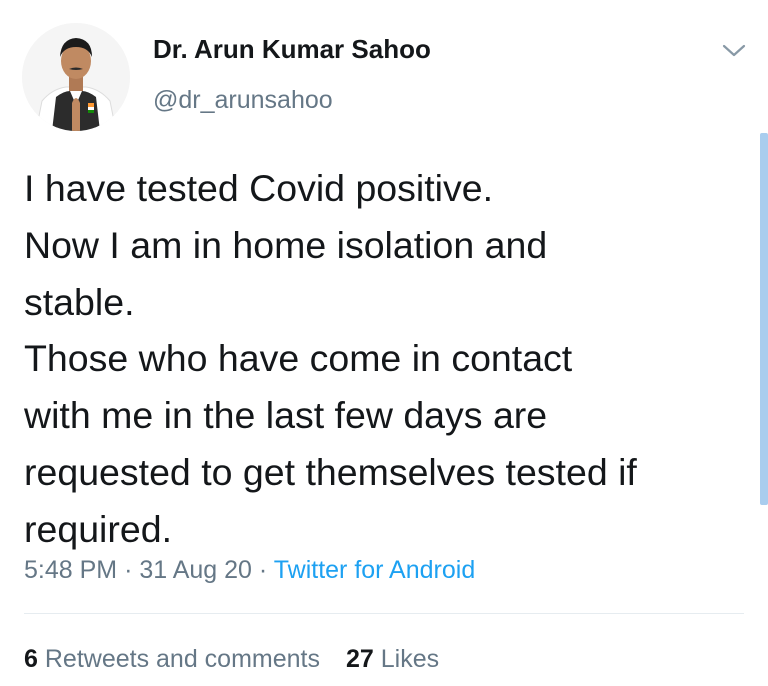 The image size is (768, 686). Describe the element at coordinates (298, 358) in the screenshot. I see `tweet-text-line: Those who have come in contact` at that location.